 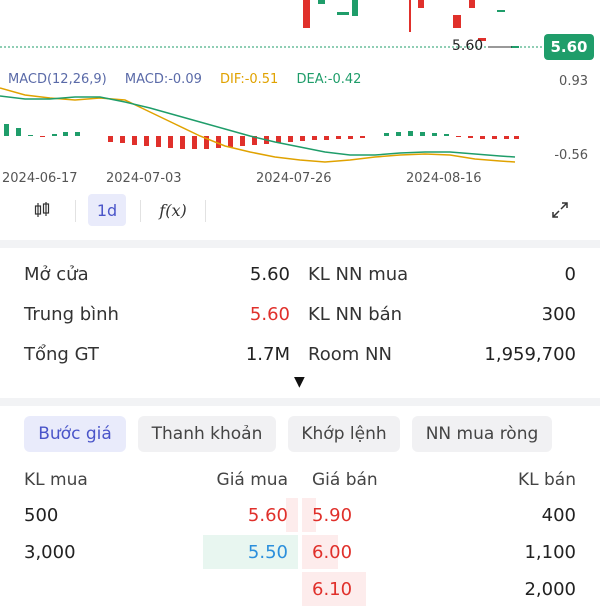 What do you see at coordinates (345, 480) in the screenshot?
I see `header-sell-price: Giá bán` at bounding box center [345, 480].